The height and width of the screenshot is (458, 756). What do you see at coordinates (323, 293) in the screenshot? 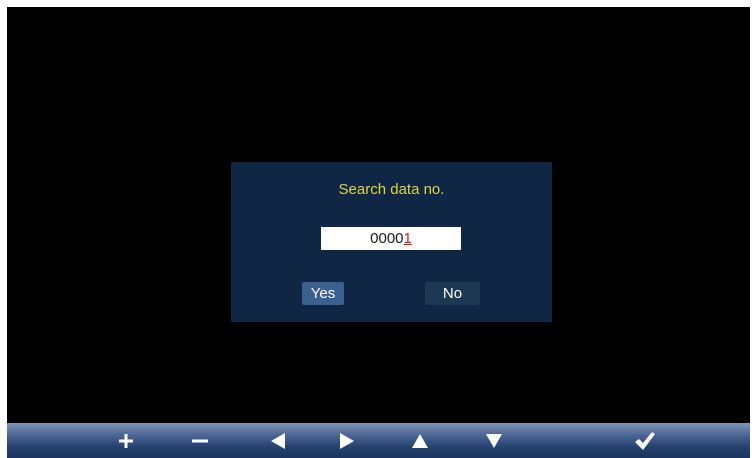
I see `yes-button: Yes` at bounding box center [323, 293].